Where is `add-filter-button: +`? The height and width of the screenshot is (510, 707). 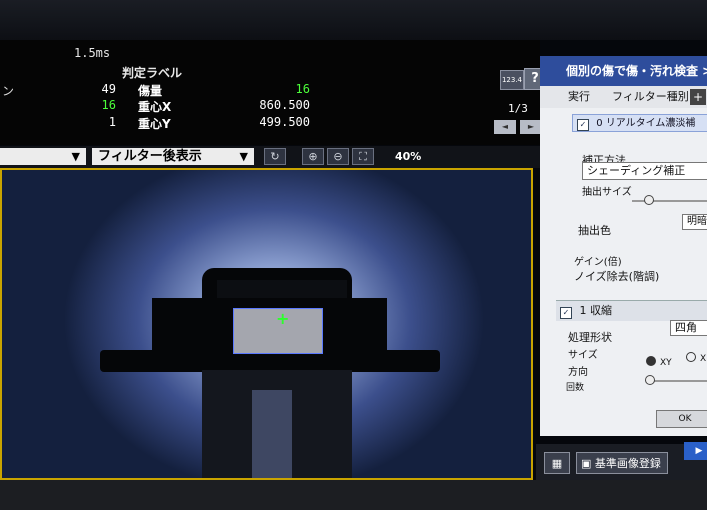 add-filter-button: + is located at coordinates (698, 97).